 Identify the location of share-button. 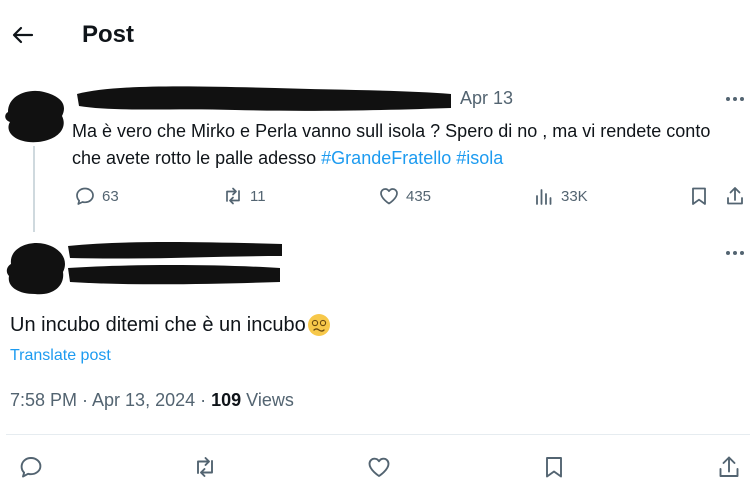
(735, 196).